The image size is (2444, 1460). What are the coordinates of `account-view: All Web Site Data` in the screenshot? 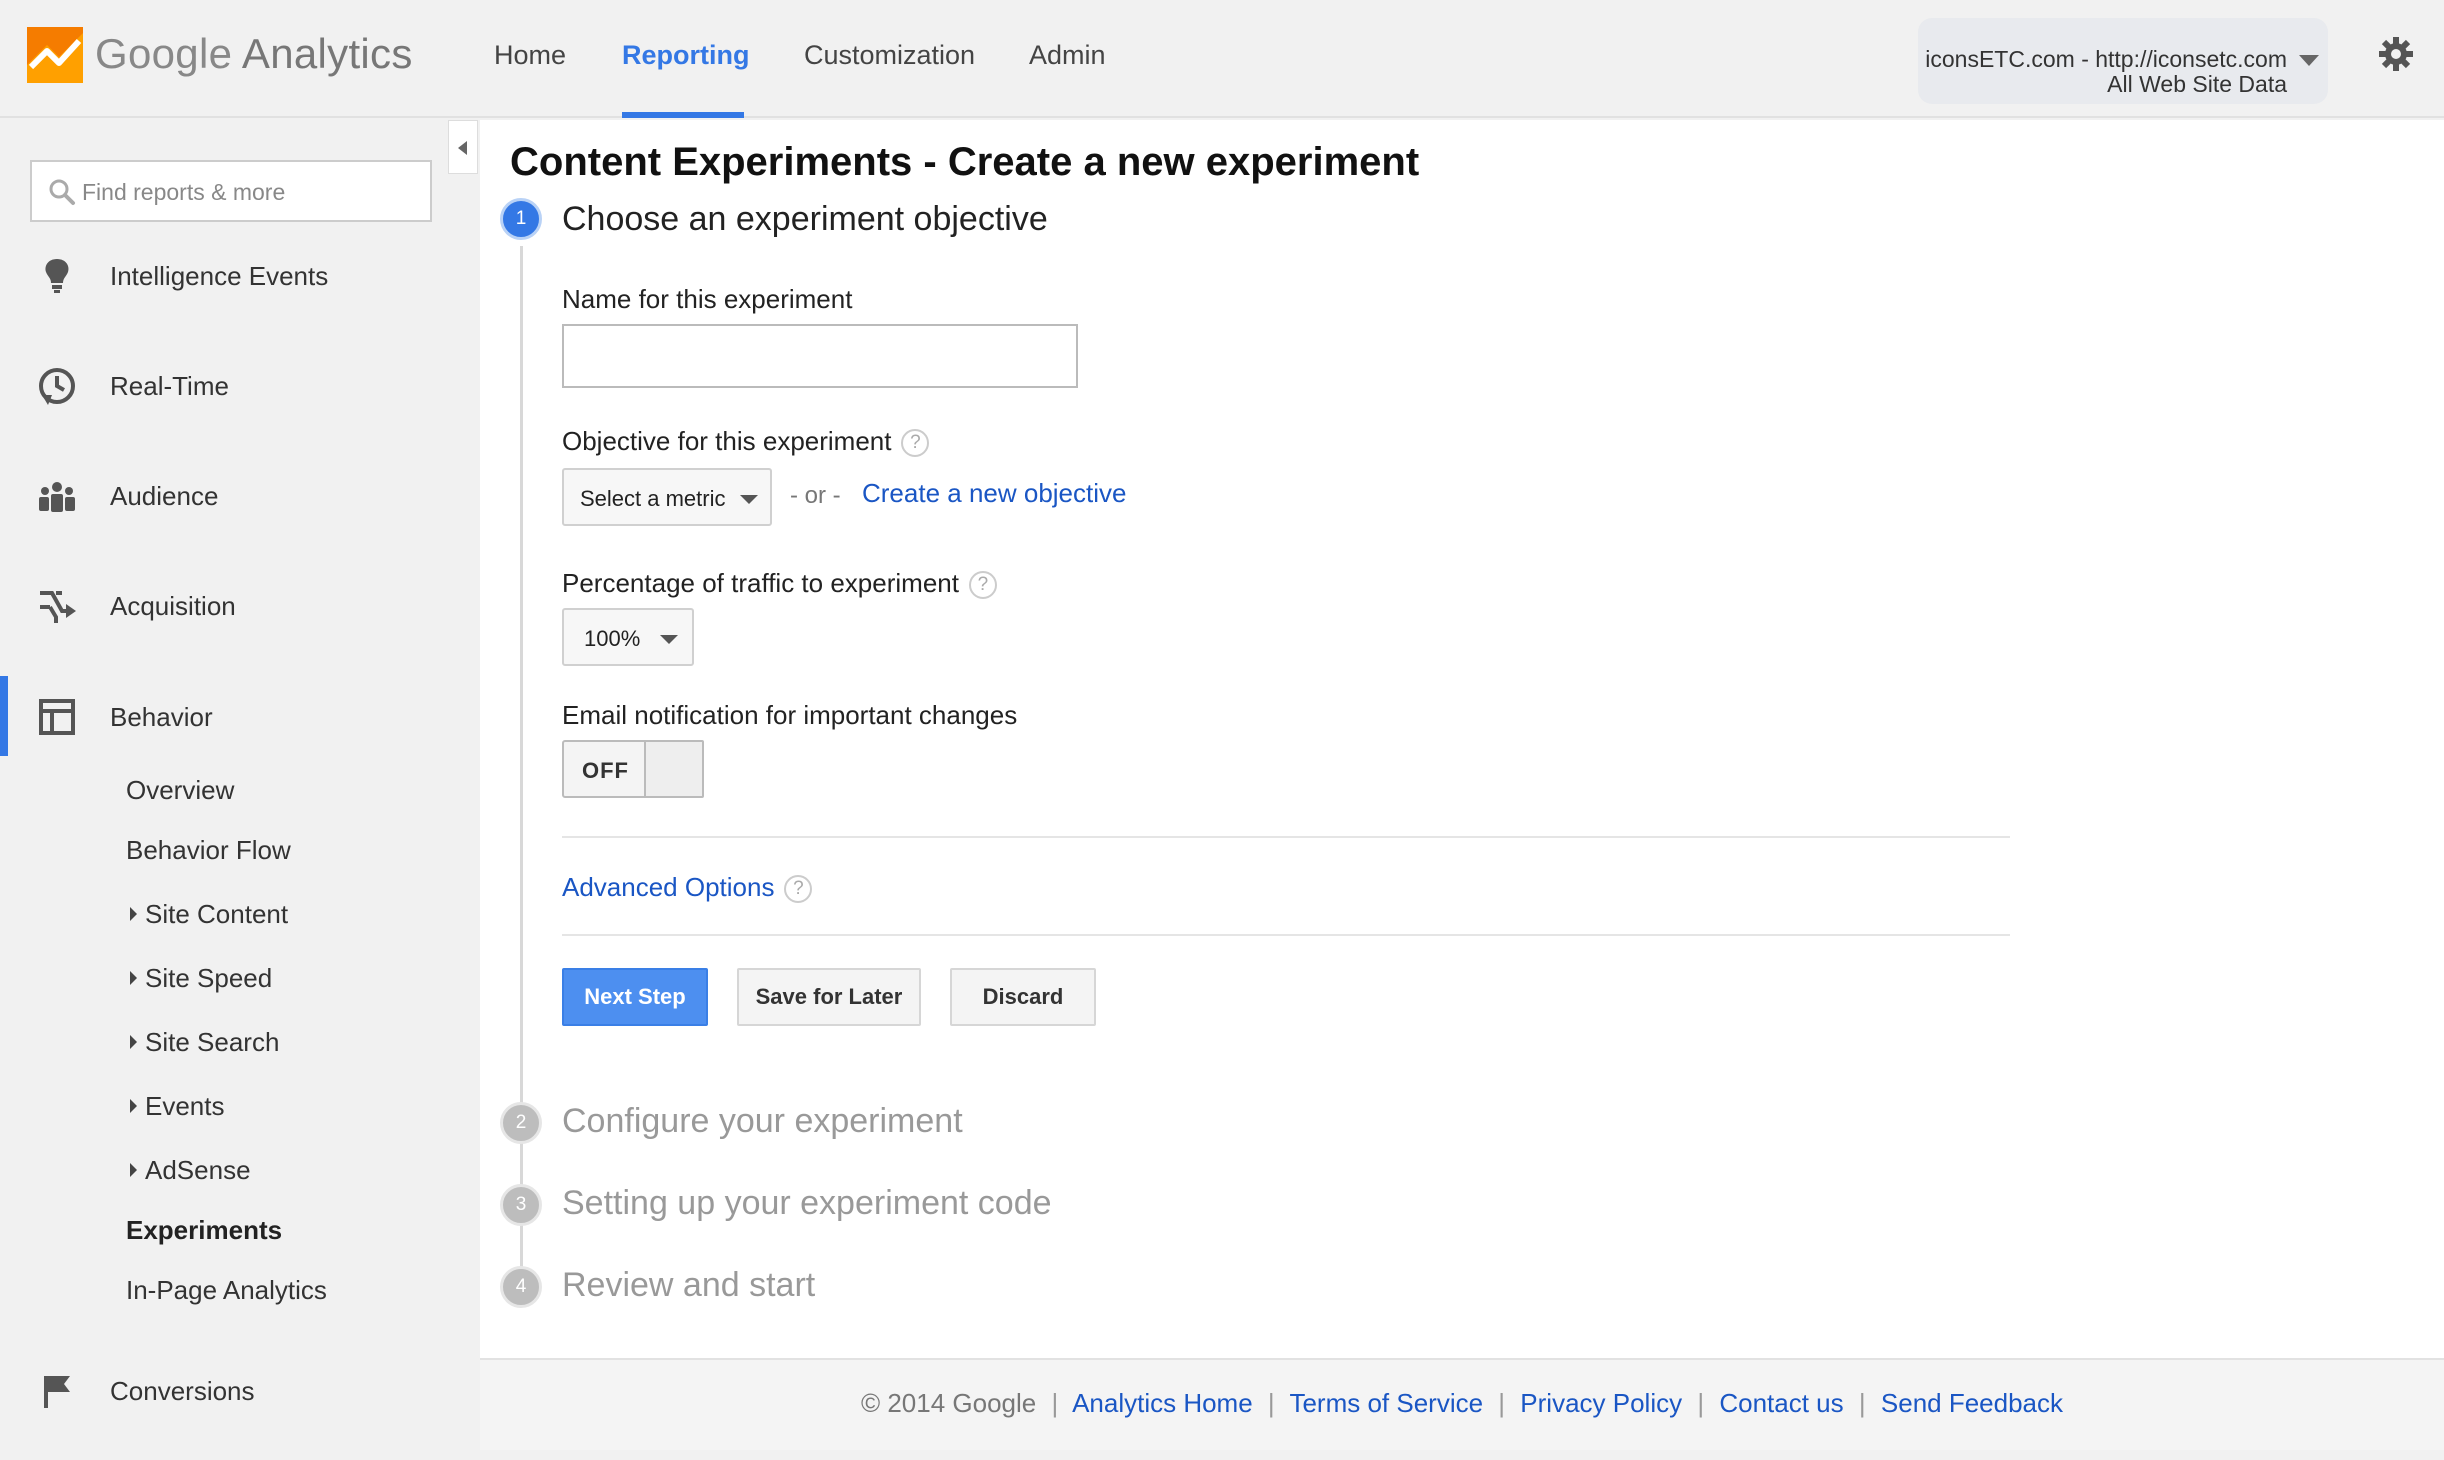 It's located at (2197, 84).